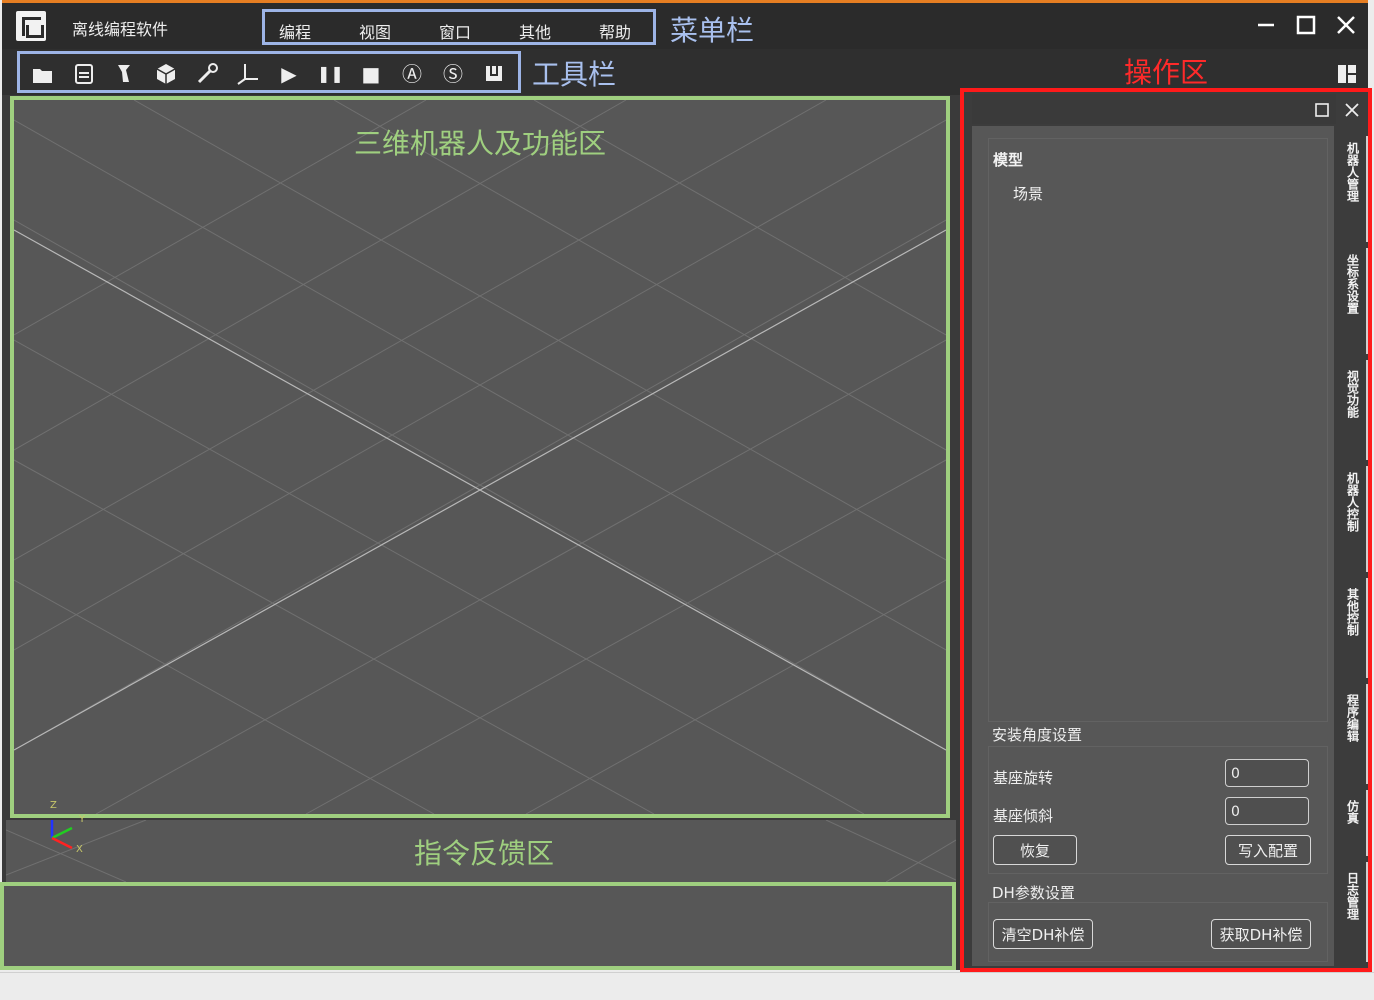  I want to click on tab-label: 仿真, so click(1352, 812).